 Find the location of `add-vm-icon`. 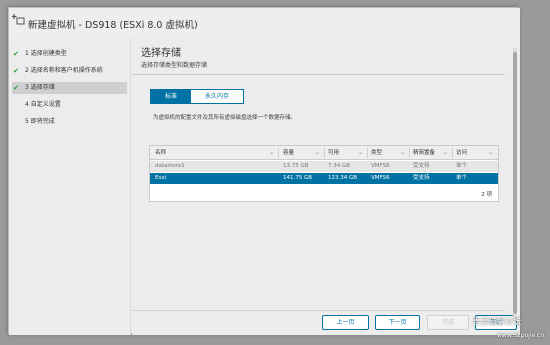

add-vm-icon is located at coordinates (19, 20).